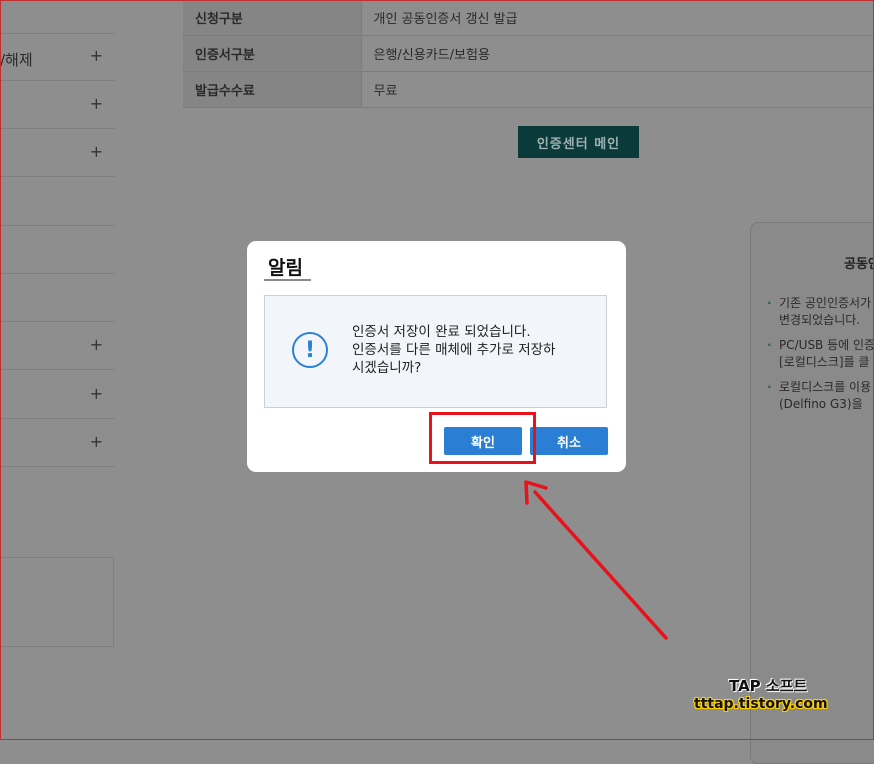  Describe the element at coordinates (768, 686) in the screenshot. I see `watermark-title: TAP 소프트` at that location.